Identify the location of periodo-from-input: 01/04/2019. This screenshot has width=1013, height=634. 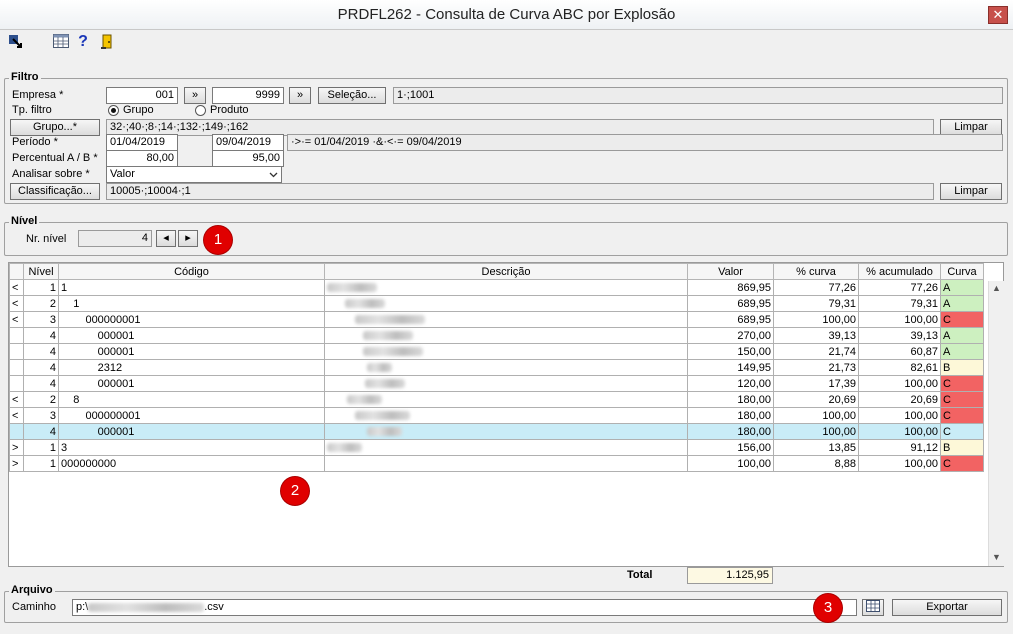
(142, 142).